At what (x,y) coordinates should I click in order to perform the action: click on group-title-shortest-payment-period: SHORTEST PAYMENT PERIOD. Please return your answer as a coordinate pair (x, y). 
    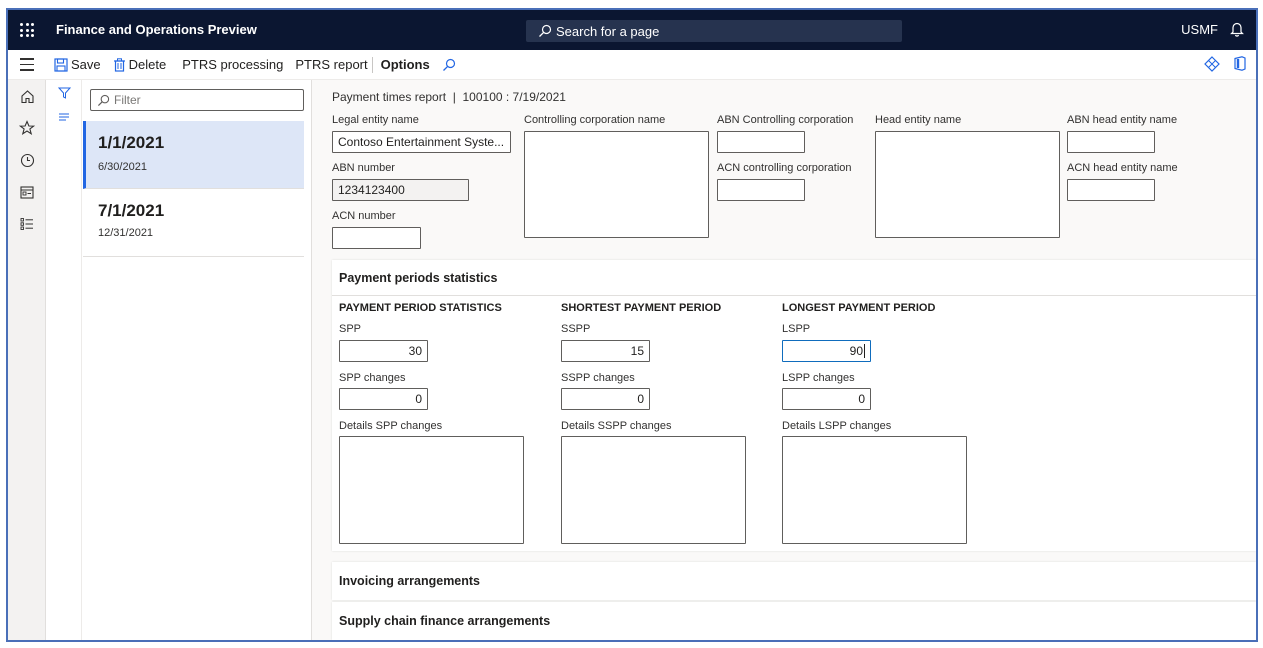
    Looking at the image, I should click on (641, 308).